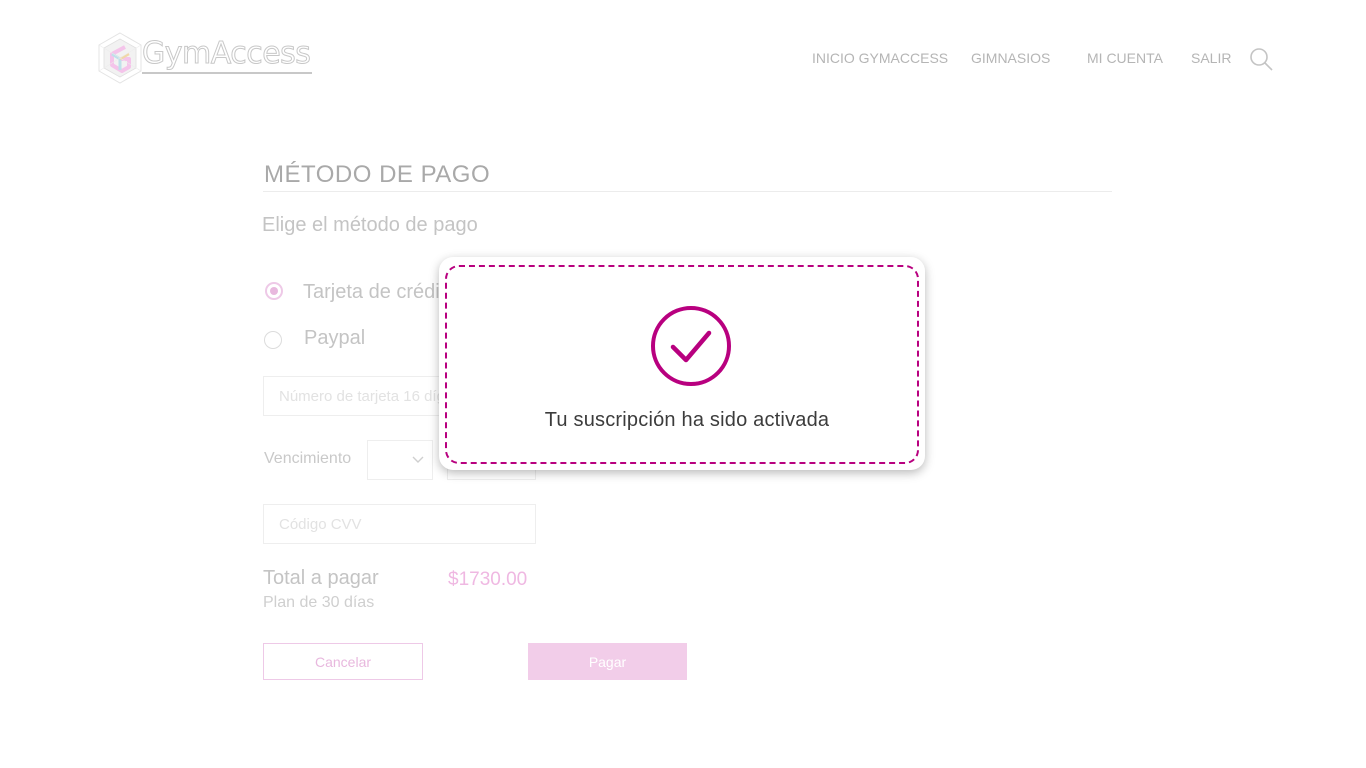 The width and height of the screenshot is (1366, 768). I want to click on search-icon, so click(1261, 59).